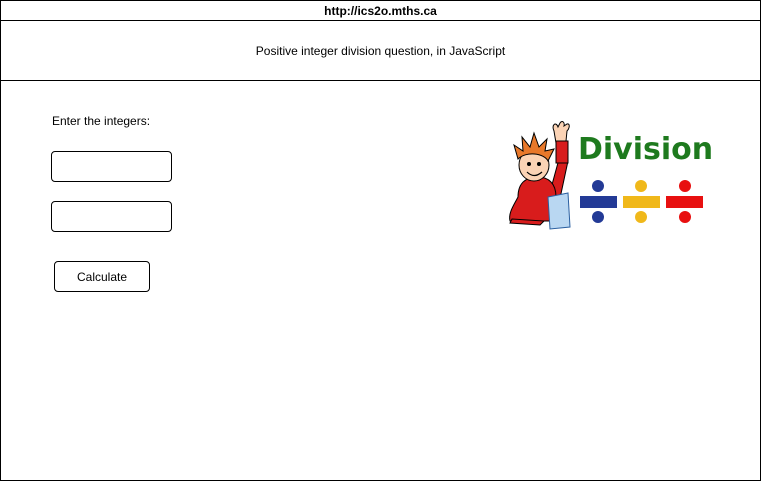 This screenshot has height=481, width=761. What do you see at coordinates (641, 201) in the screenshot?
I see `division-symbols-icon` at bounding box center [641, 201].